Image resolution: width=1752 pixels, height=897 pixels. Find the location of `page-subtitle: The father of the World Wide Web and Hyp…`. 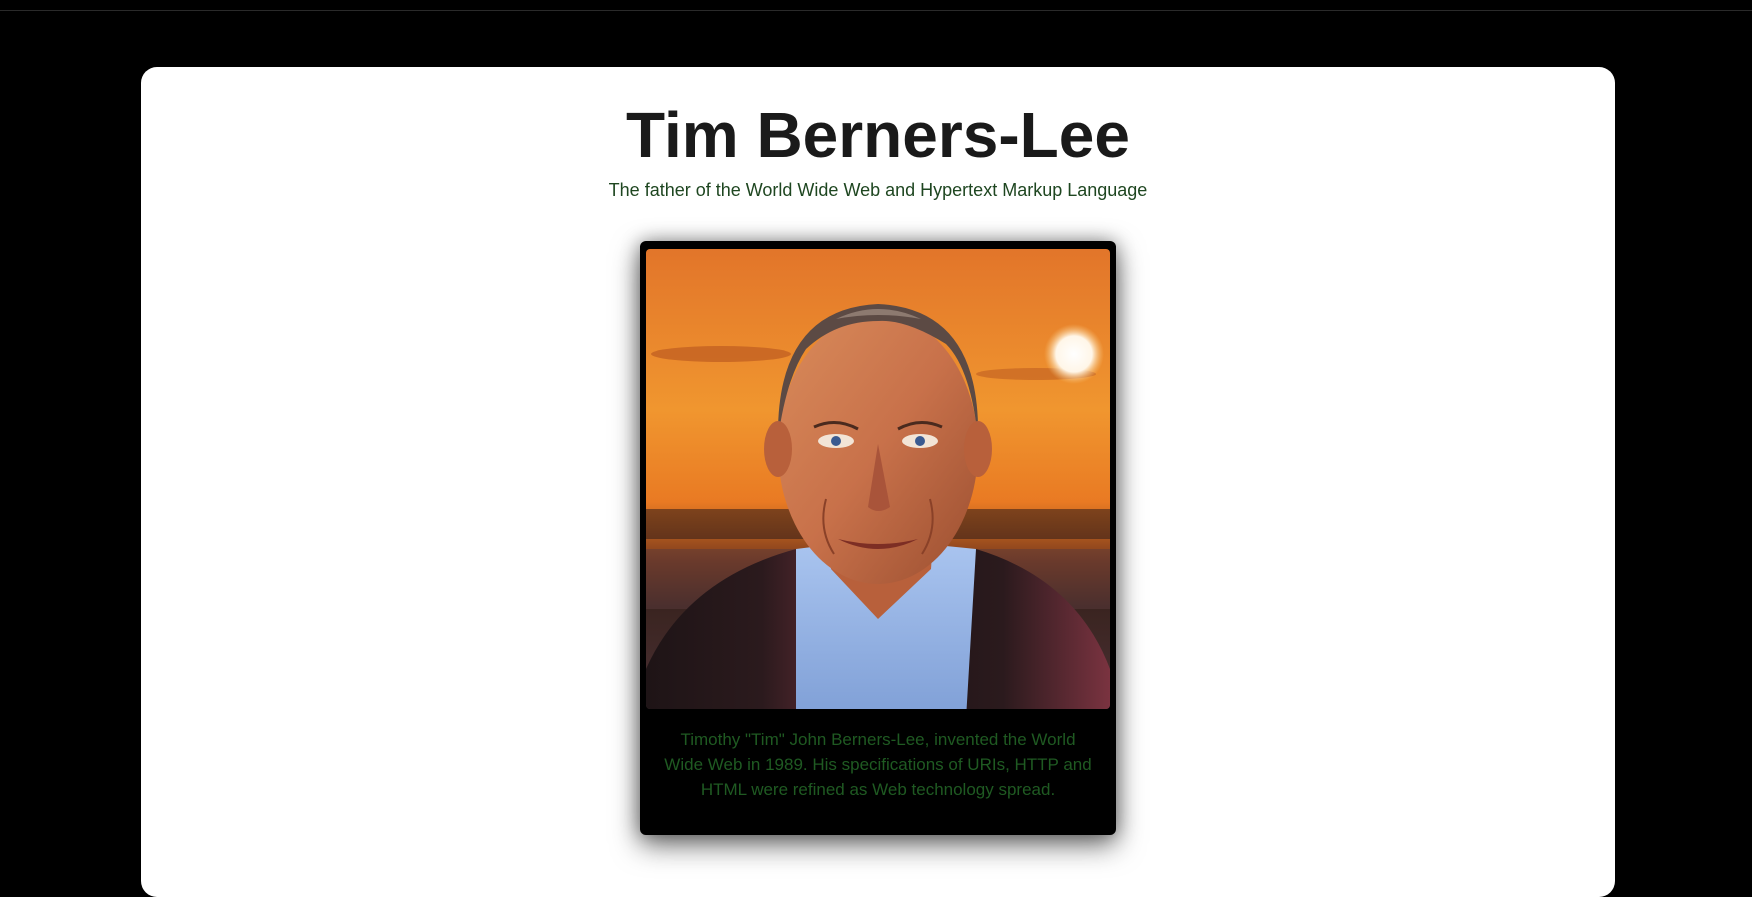

page-subtitle: The father of the World Wide Web and Hyp… is located at coordinates (878, 190).